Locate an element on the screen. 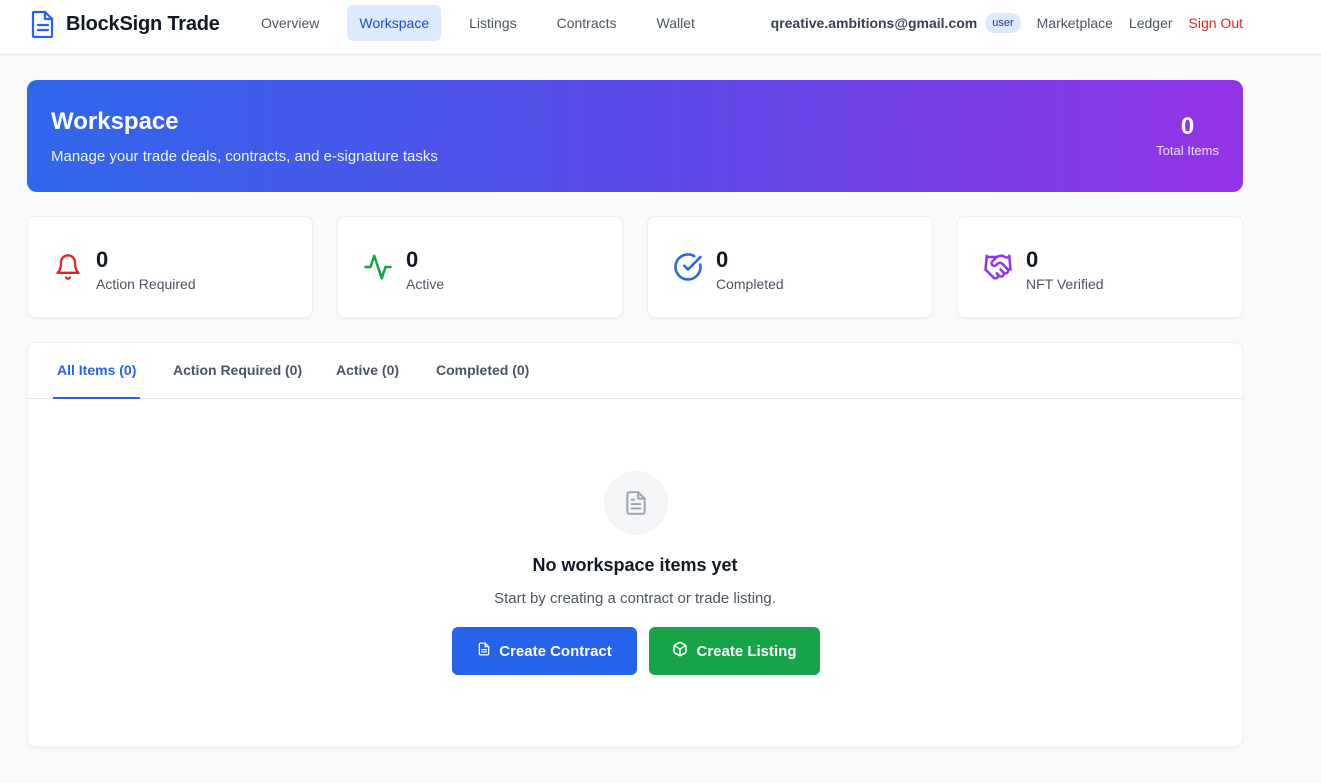 The height and width of the screenshot is (783, 1321). sign-out-button: Sign Out is located at coordinates (1216, 23).